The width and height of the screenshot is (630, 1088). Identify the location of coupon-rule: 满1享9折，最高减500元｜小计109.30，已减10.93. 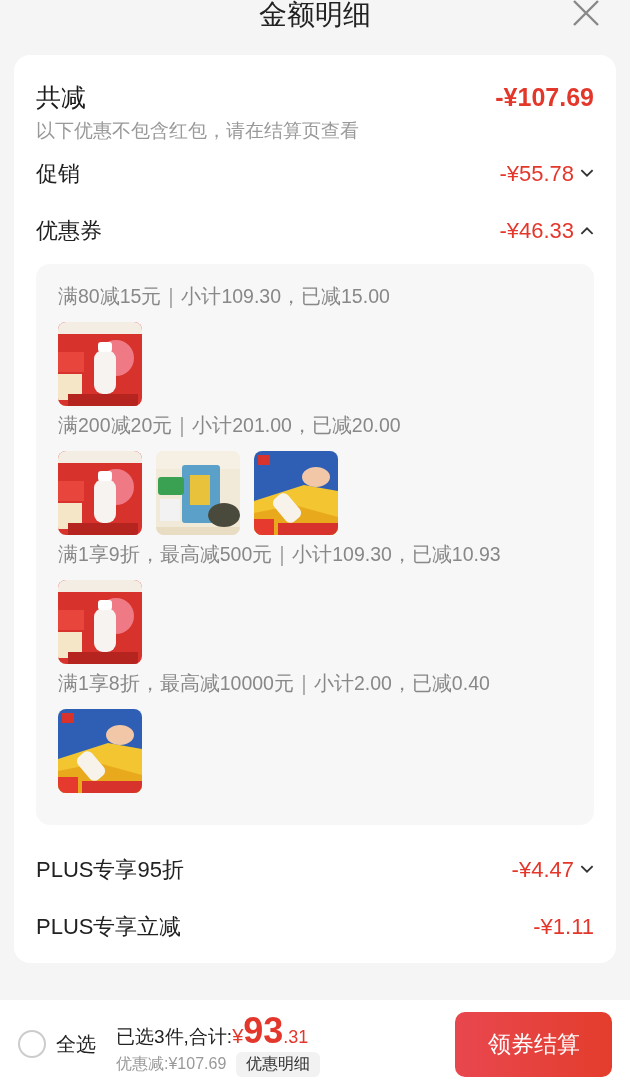
(280, 555).